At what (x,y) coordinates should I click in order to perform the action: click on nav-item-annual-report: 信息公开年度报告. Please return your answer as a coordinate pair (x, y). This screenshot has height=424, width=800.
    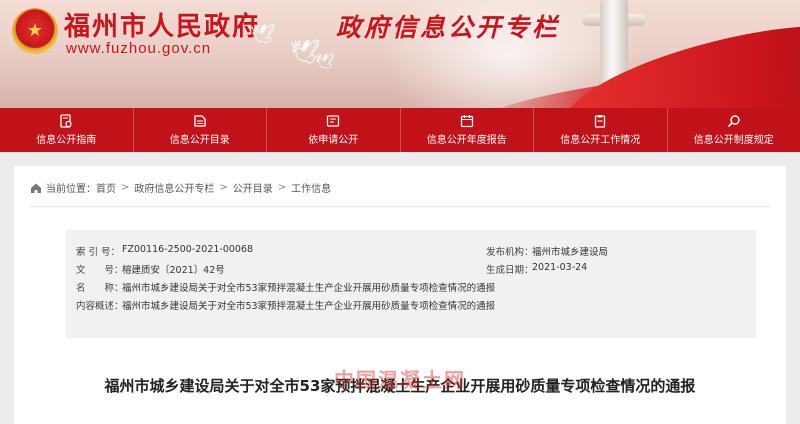
    Looking at the image, I should click on (467, 130).